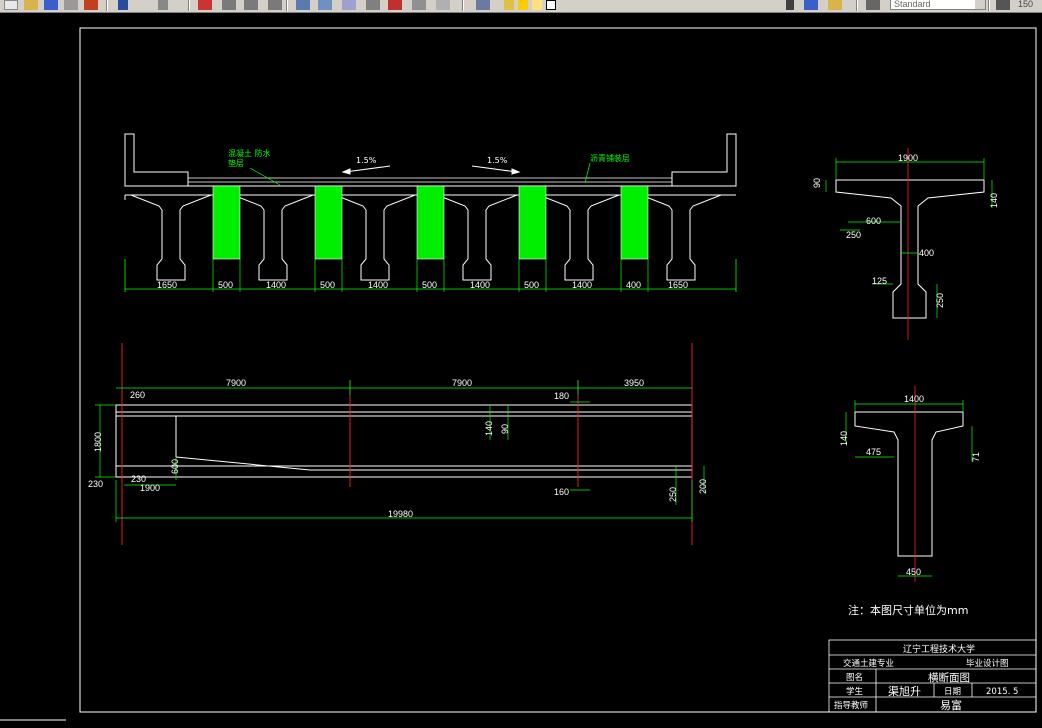  What do you see at coordinates (561, 396) in the screenshot?
I see `dim-label: 180` at bounding box center [561, 396].